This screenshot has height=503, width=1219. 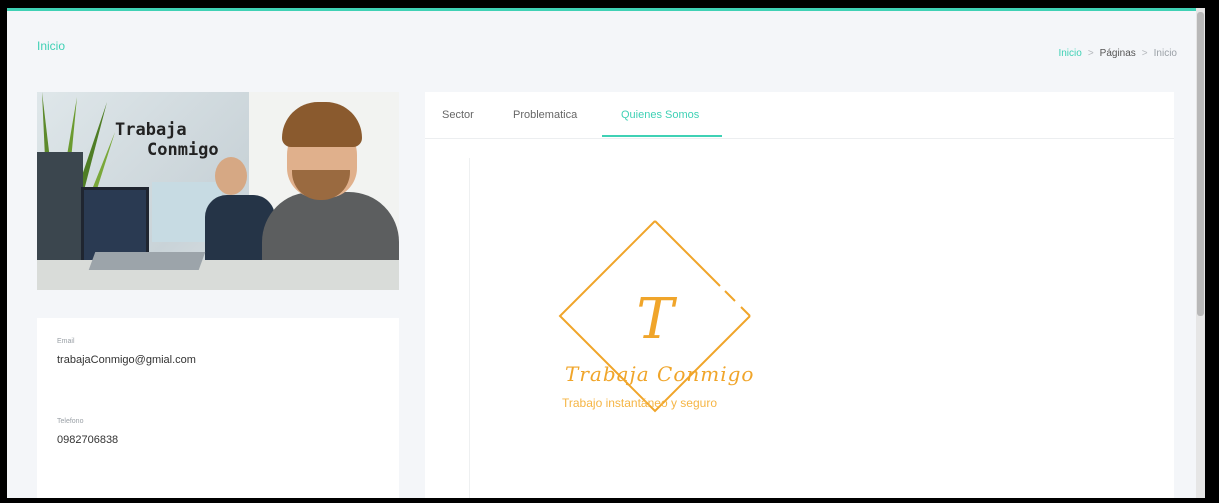 What do you see at coordinates (660, 115) in the screenshot?
I see `tab-quienes-somos: Quienes Somos` at bounding box center [660, 115].